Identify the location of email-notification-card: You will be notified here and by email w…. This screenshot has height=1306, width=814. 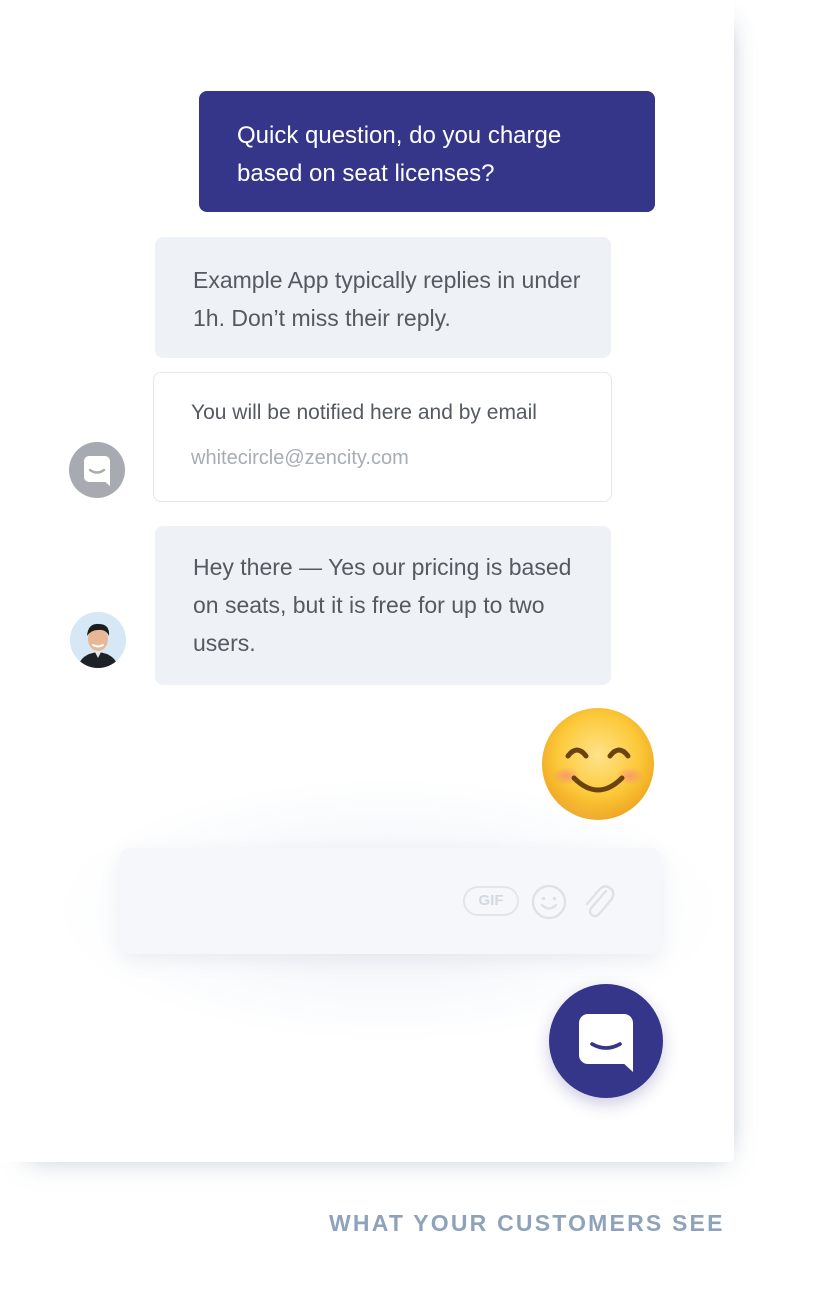
(382, 437).